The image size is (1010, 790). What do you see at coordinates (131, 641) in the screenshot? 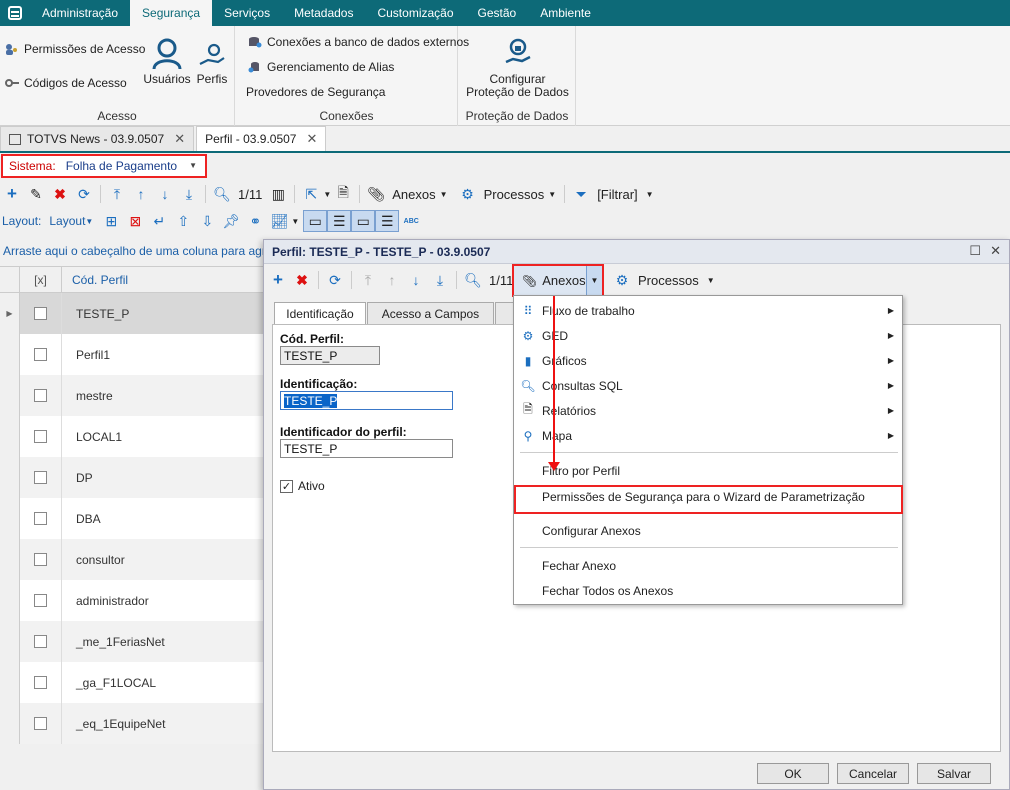
I see `table-row: _me_1FeriasNet` at bounding box center [131, 641].